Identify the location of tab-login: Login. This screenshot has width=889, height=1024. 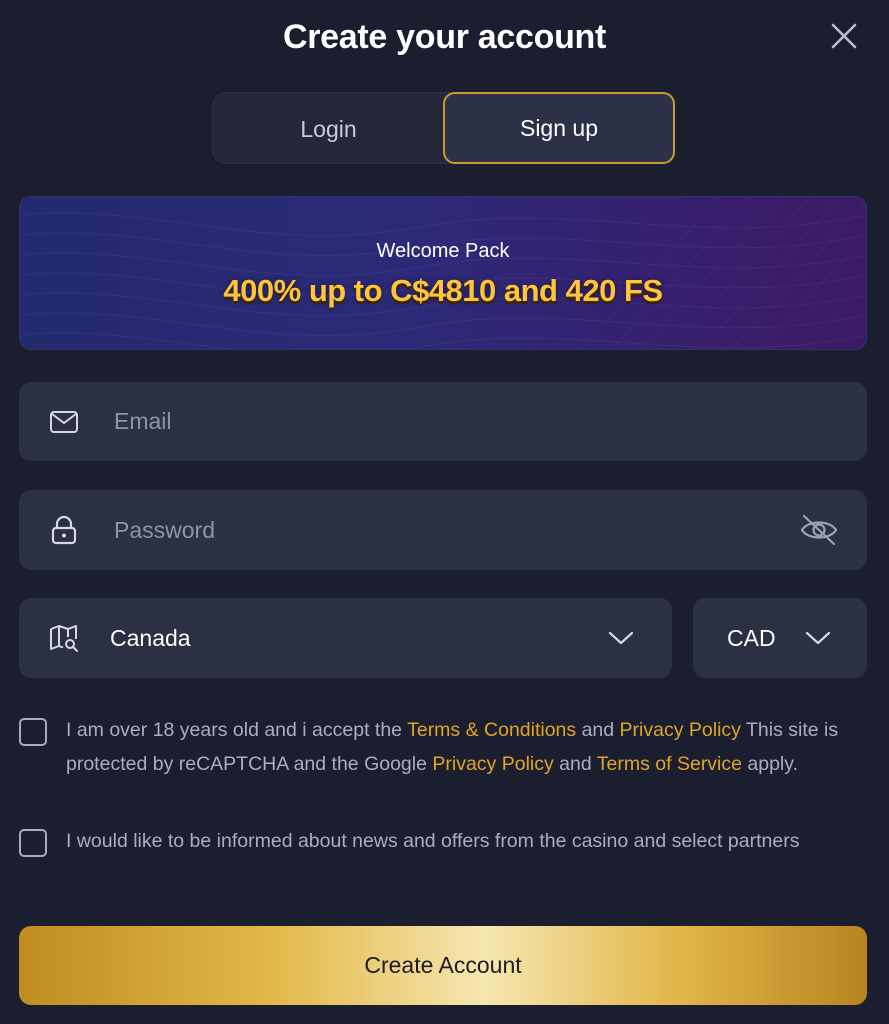
(328, 129).